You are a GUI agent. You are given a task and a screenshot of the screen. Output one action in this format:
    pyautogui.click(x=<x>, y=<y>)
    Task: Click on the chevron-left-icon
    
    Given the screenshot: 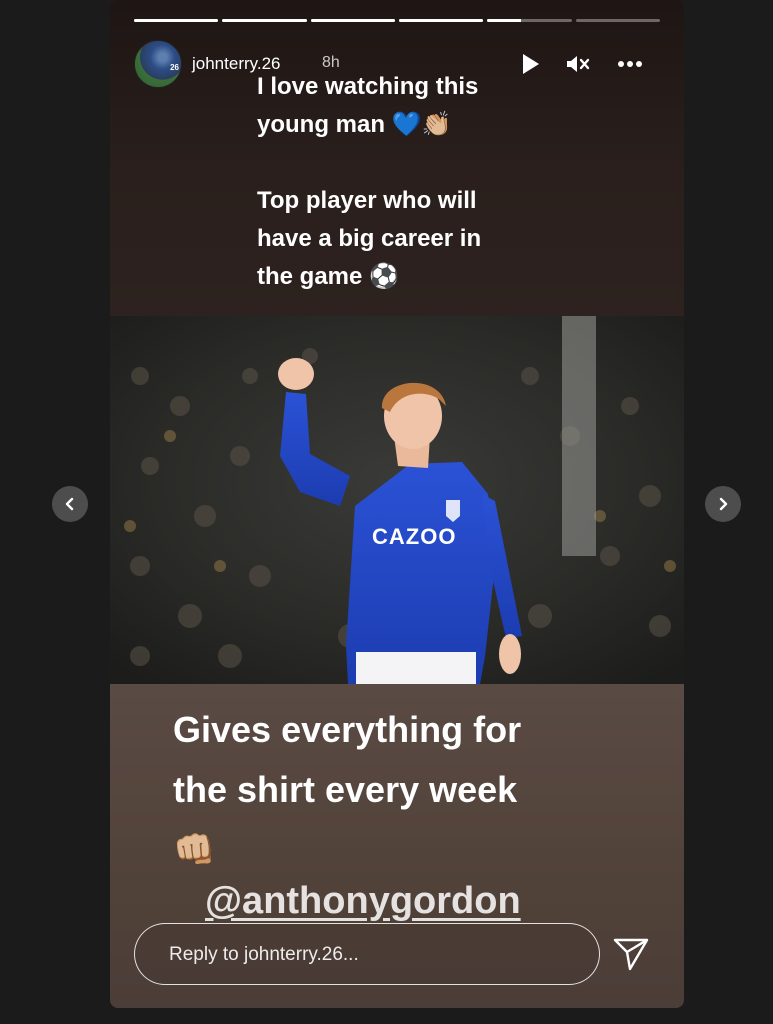 What is the action you would take?
    pyautogui.click(x=69, y=504)
    